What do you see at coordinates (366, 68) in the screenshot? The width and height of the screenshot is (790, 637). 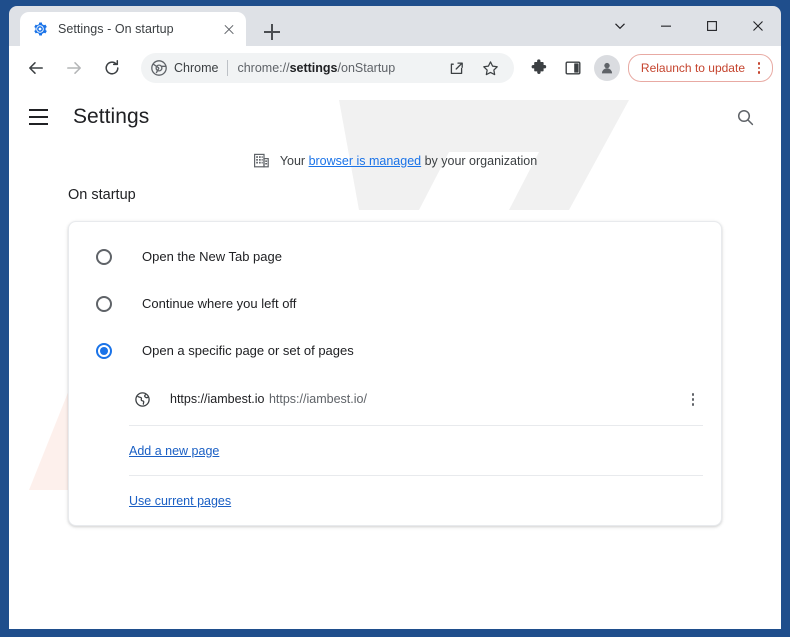 I see `url-suffix: /onStartup` at bounding box center [366, 68].